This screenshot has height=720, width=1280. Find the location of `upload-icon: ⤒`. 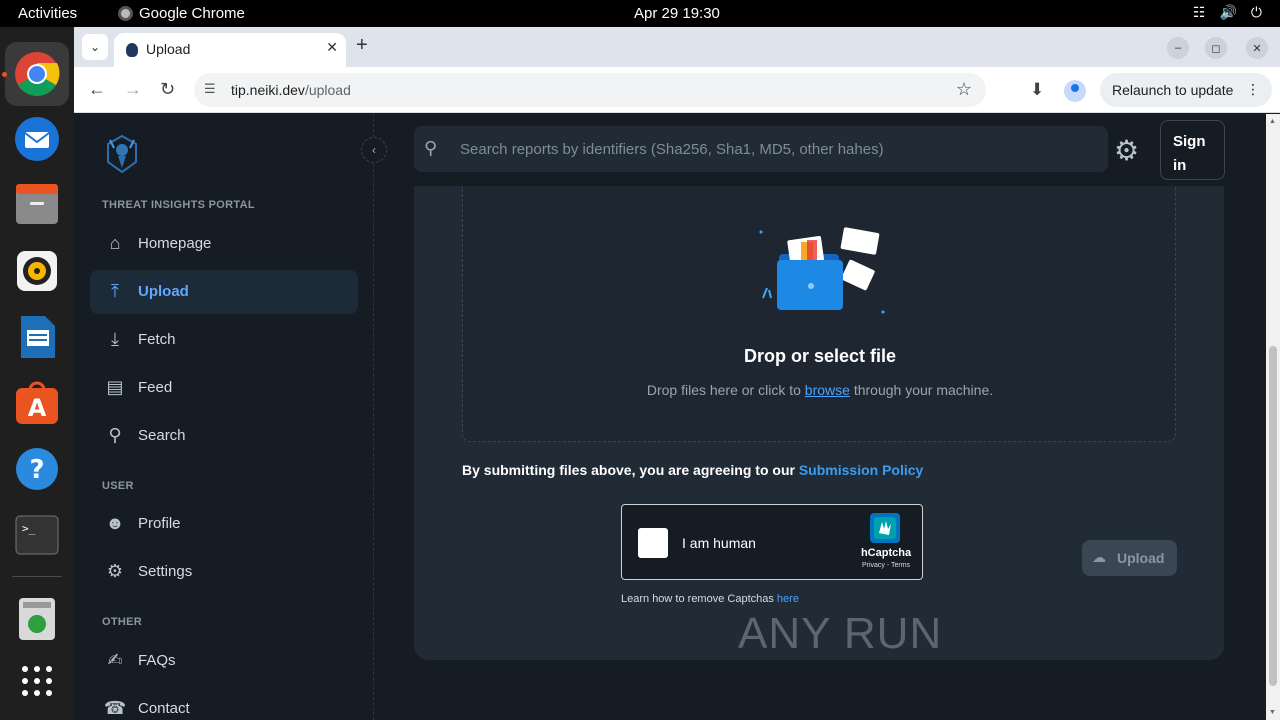

upload-icon: ⤒ is located at coordinates (115, 291).